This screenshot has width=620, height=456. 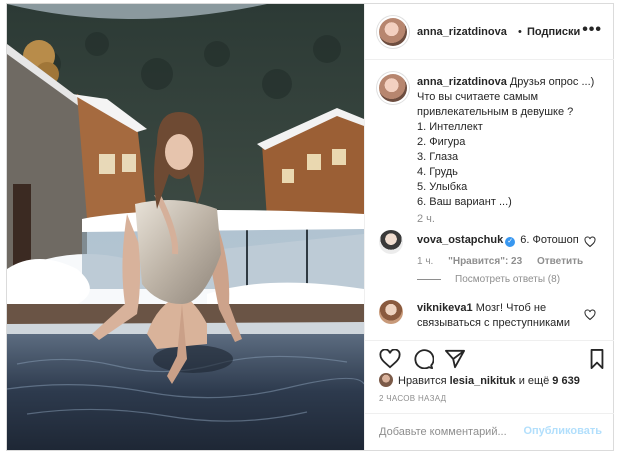 What do you see at coordinates (553, 32) in the screenshot?
I see `following-button: Подписки` at bounding box center [553, 32].